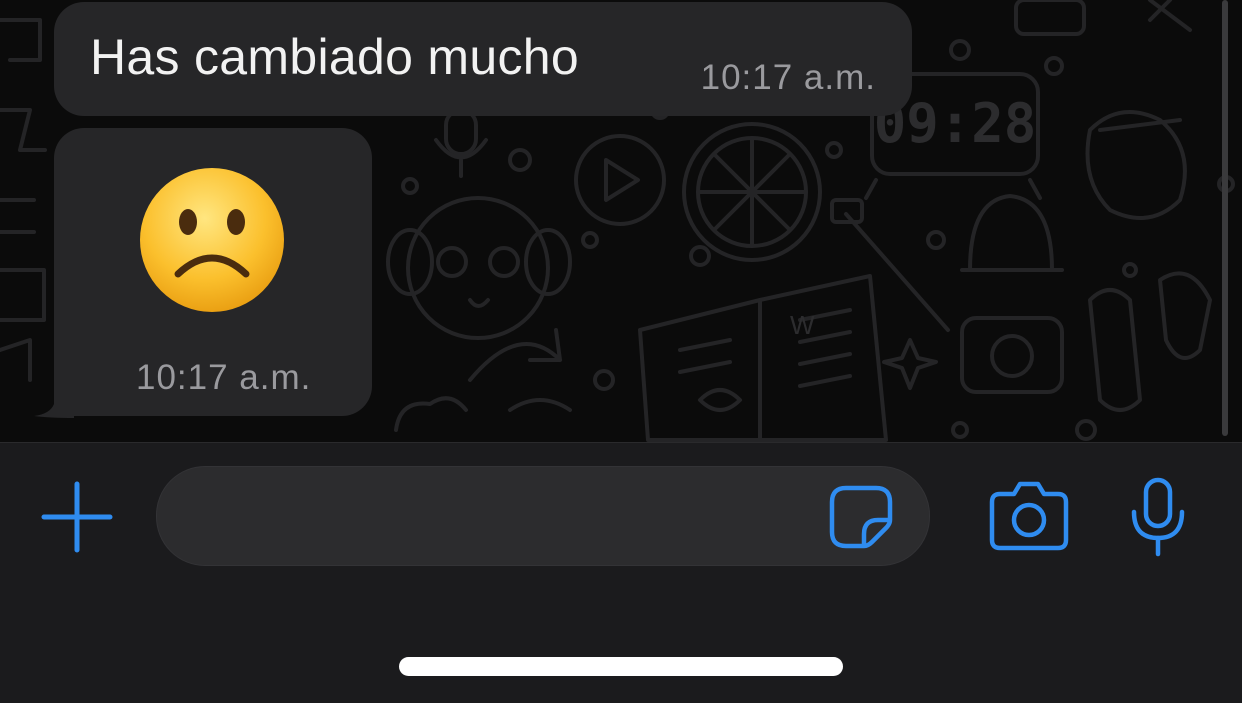  What do you see at coordinates (77, 517) in the screenshot?
I see `plus-icon` at bounding box center [77, 517].